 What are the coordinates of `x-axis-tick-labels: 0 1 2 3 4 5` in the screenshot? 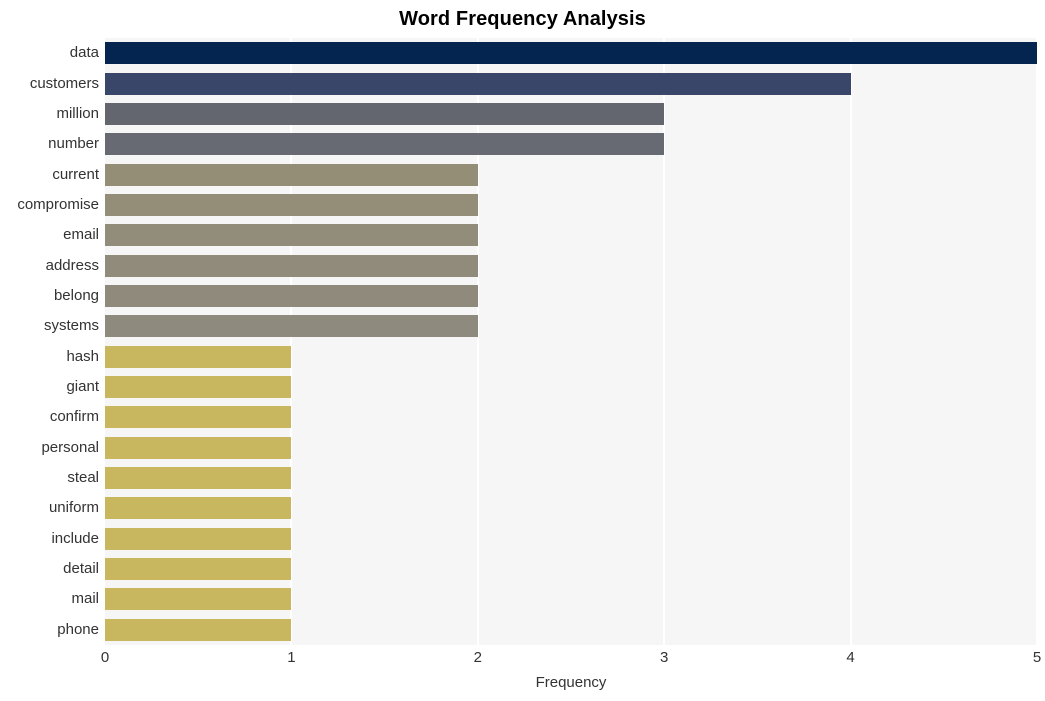 It's located at (522, 661).